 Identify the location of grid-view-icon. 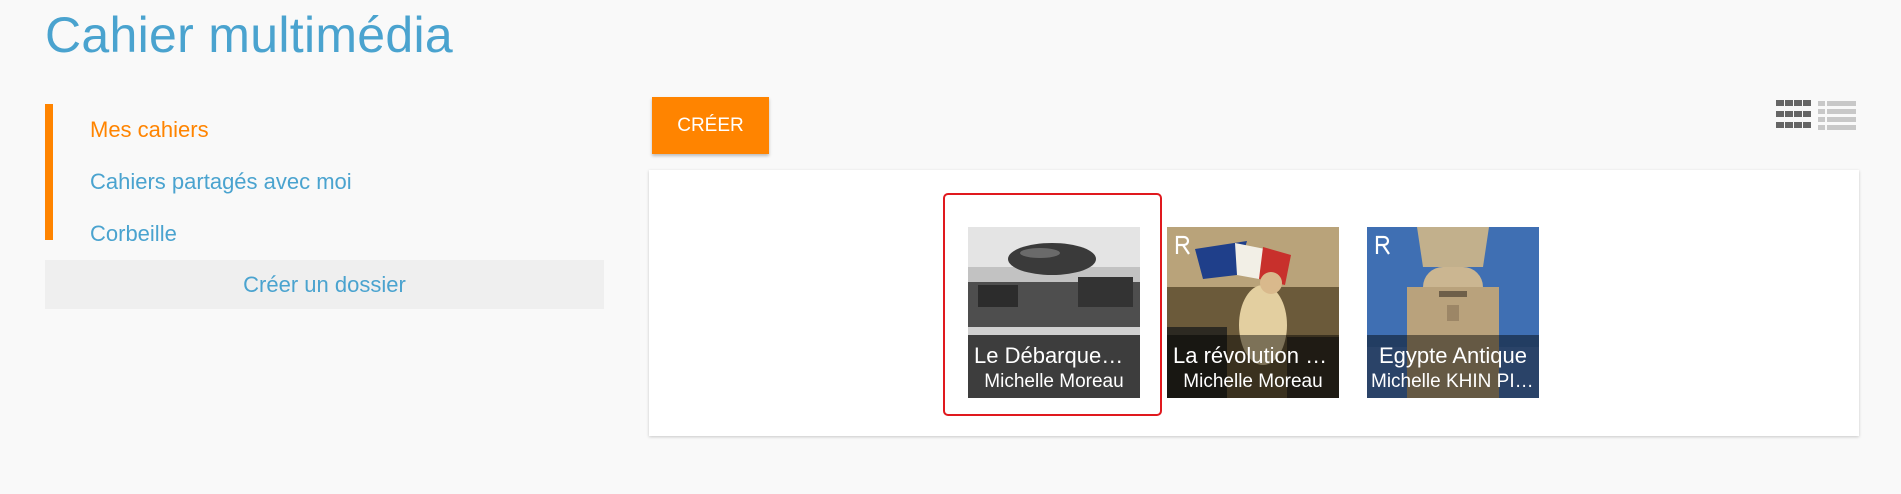
(1794, 117).